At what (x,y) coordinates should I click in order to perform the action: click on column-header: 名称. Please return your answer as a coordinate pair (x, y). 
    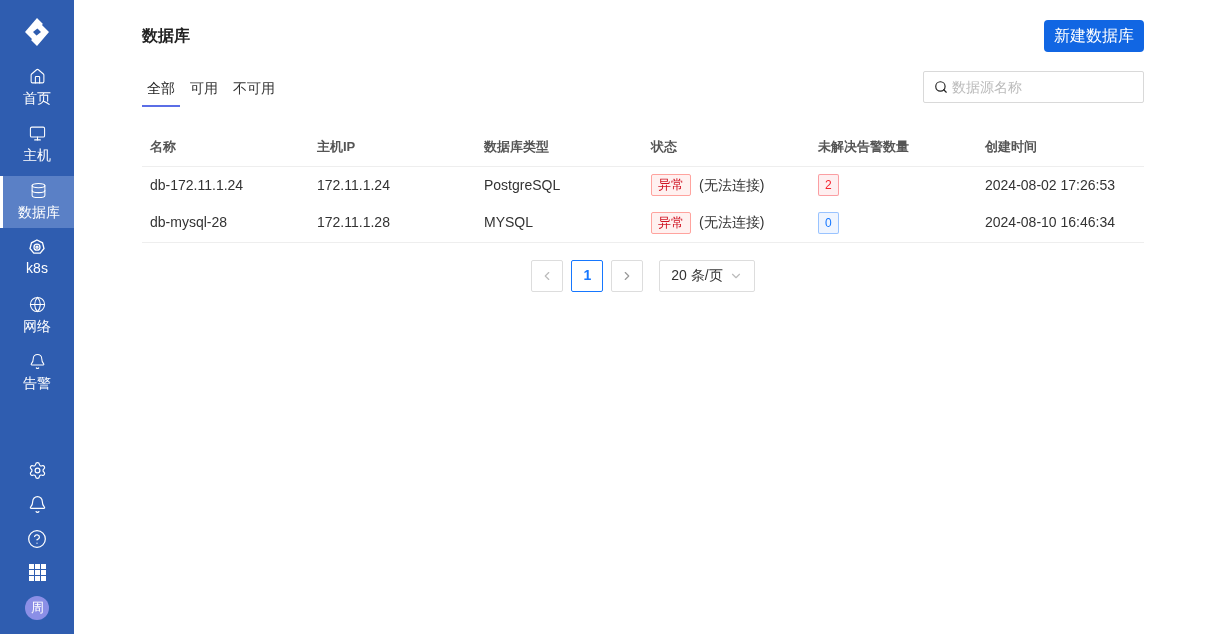
    Looking at the image, I should click on (225, 147).